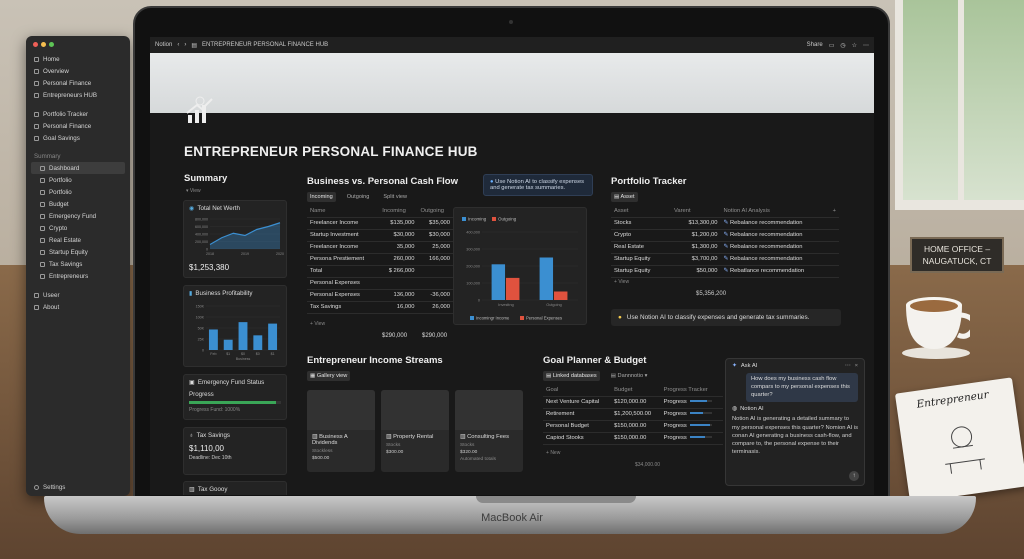 The width and height of the screenshot is (1024, 559). What do you see at coordinates (505, 305) in the screenshot?
I see `x-tick-label: Investtng` at bounding box center [505, 305].